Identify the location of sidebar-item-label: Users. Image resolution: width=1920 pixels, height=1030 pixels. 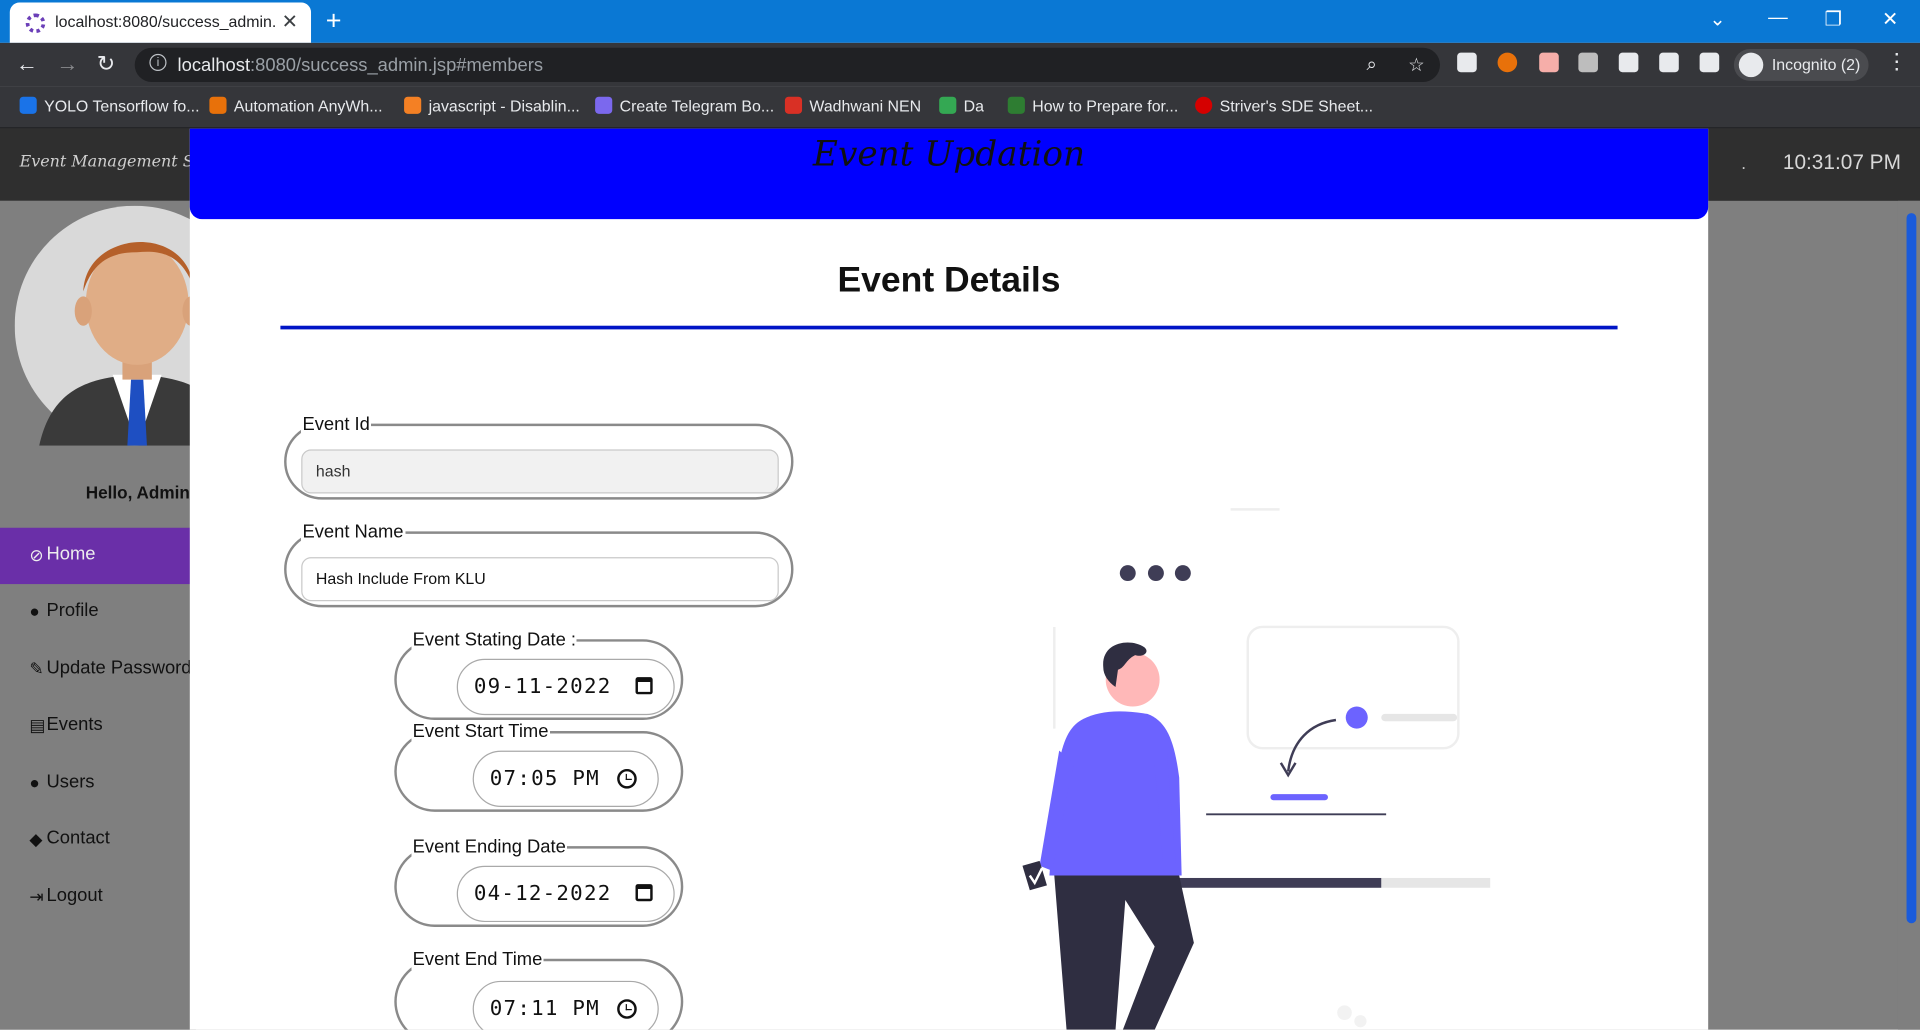
(70, 782).